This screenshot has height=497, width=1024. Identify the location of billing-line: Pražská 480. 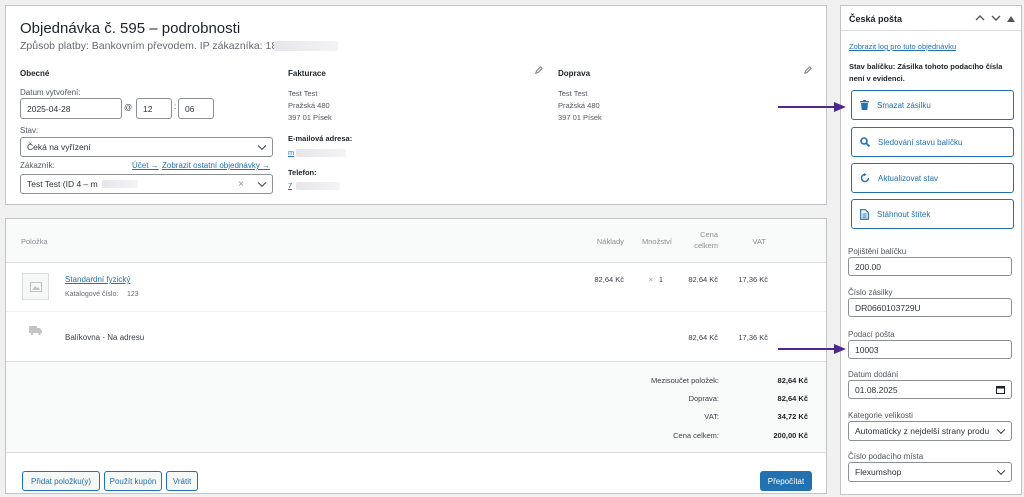
(309, 105).